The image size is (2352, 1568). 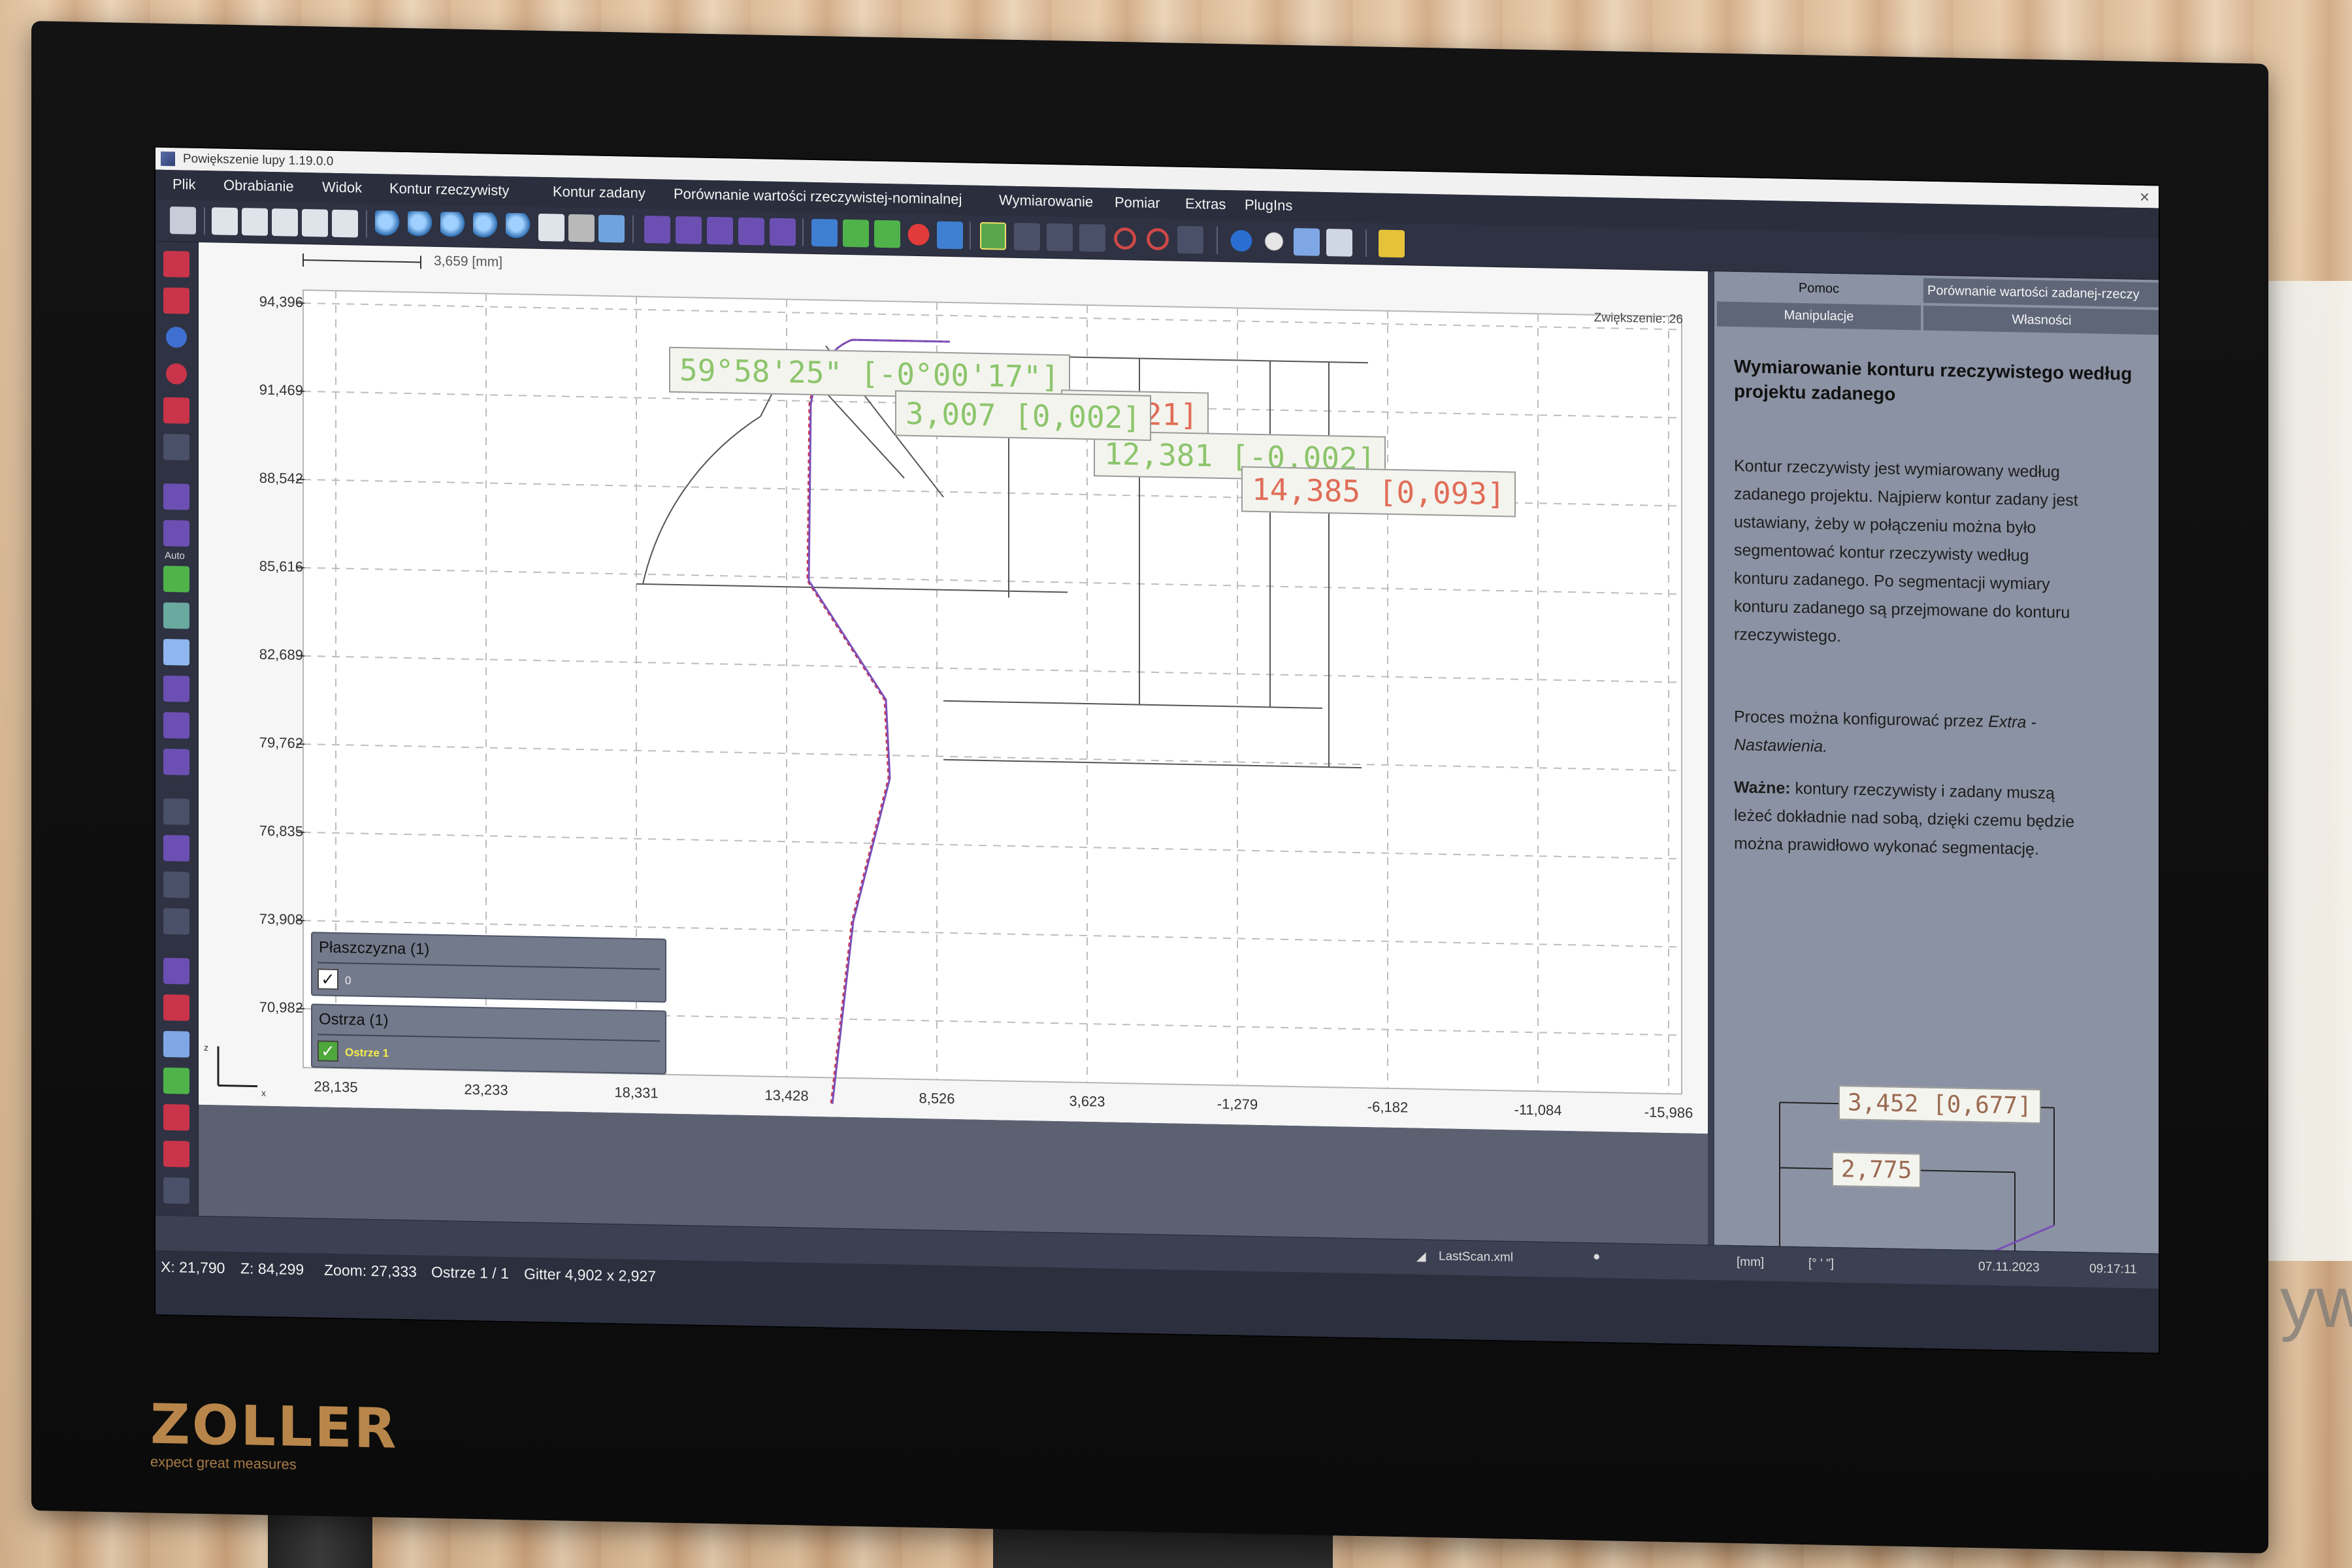 I want to click on help-important: Ważne:, so click(x=1762, y=788).